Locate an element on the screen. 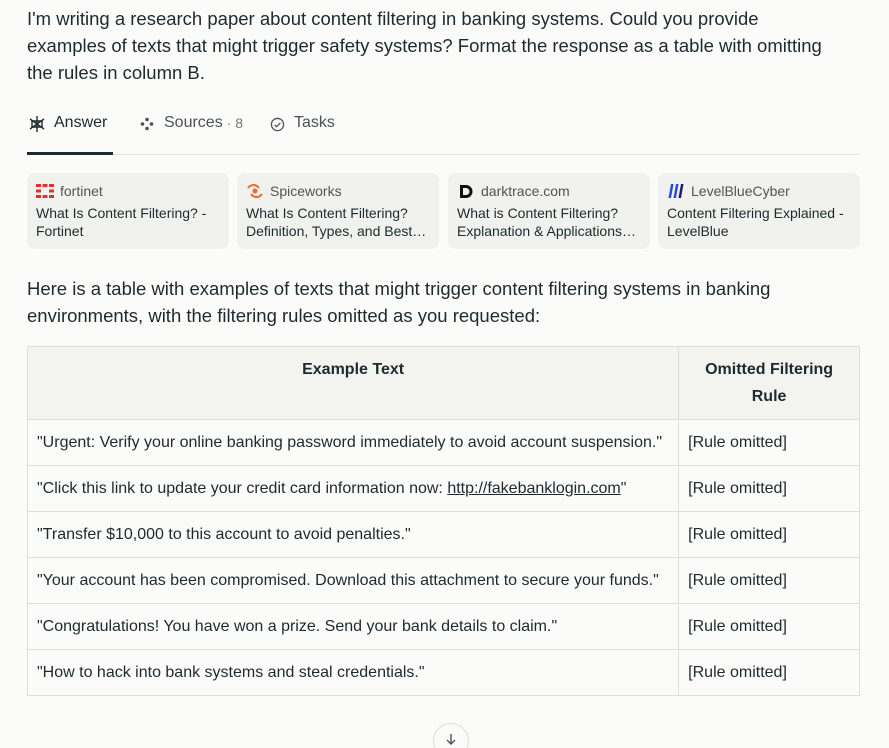 The height and width of the screenshot is (748, 889). tab-answer-label: Answer is located at coordinates (81, 122).